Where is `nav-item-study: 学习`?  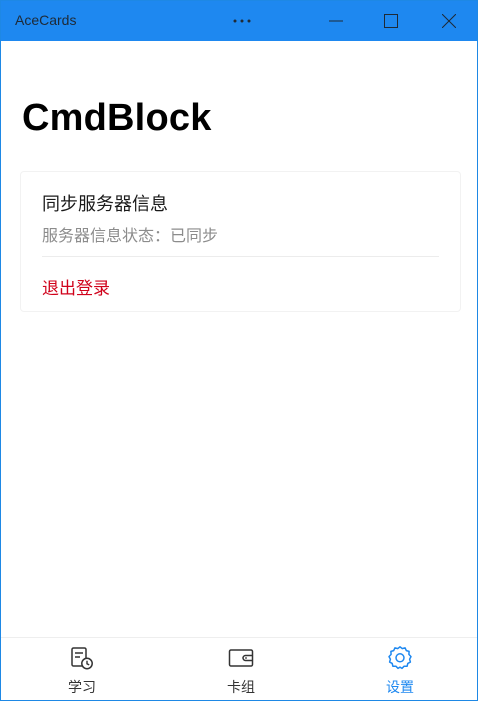 nav-item-study: 学习 is located at coordinates (82, 671).